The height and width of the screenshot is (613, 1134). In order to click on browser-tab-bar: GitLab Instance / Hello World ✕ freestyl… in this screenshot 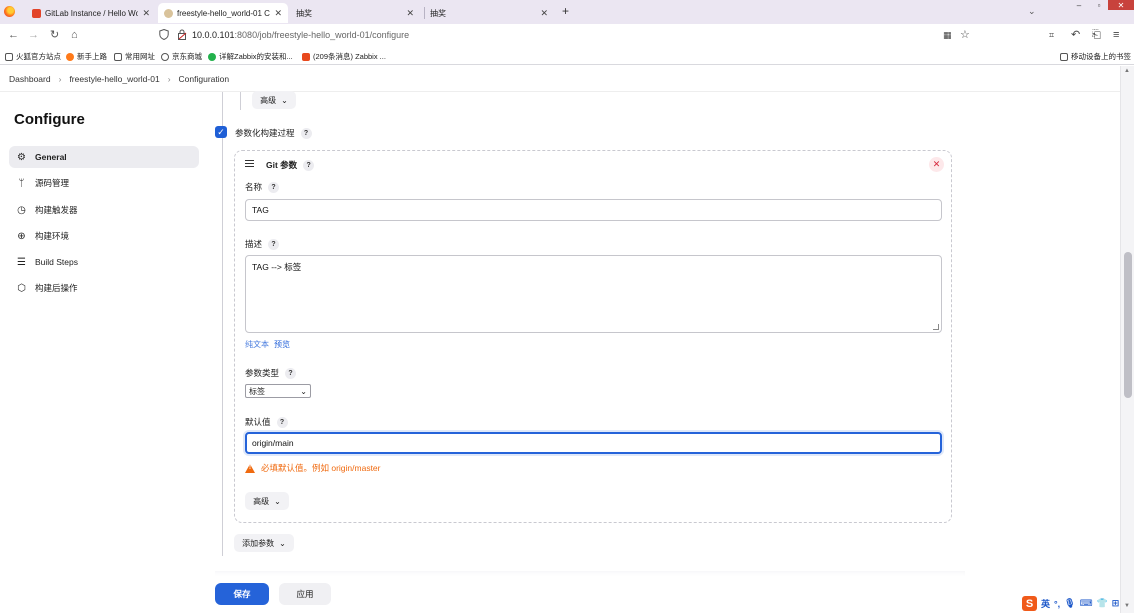, I will do `click(567, 12)`.